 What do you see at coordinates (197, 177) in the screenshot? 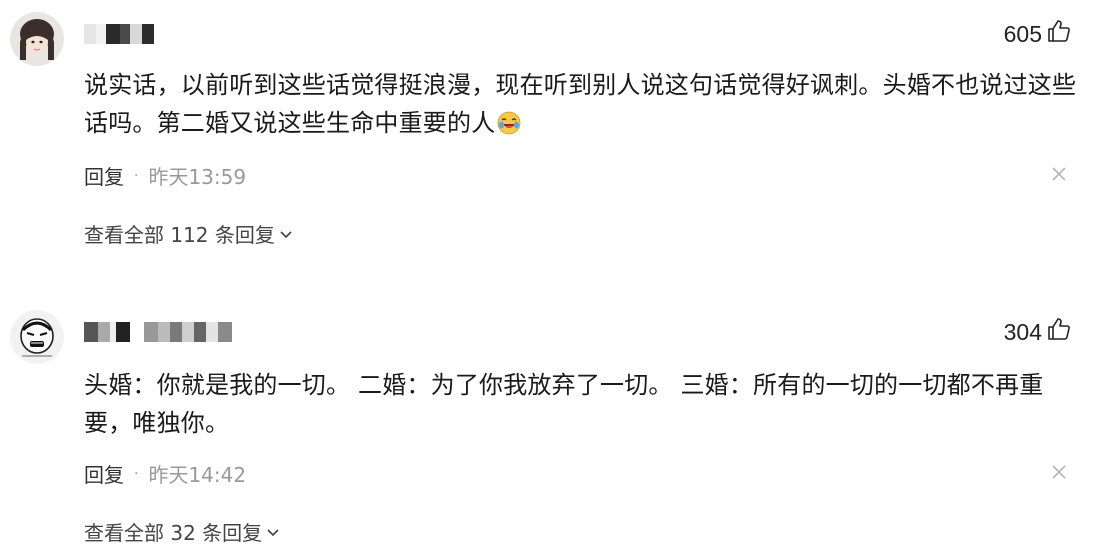
I see `timestamp: 昨天13:59` at bounding box center [197, 177].